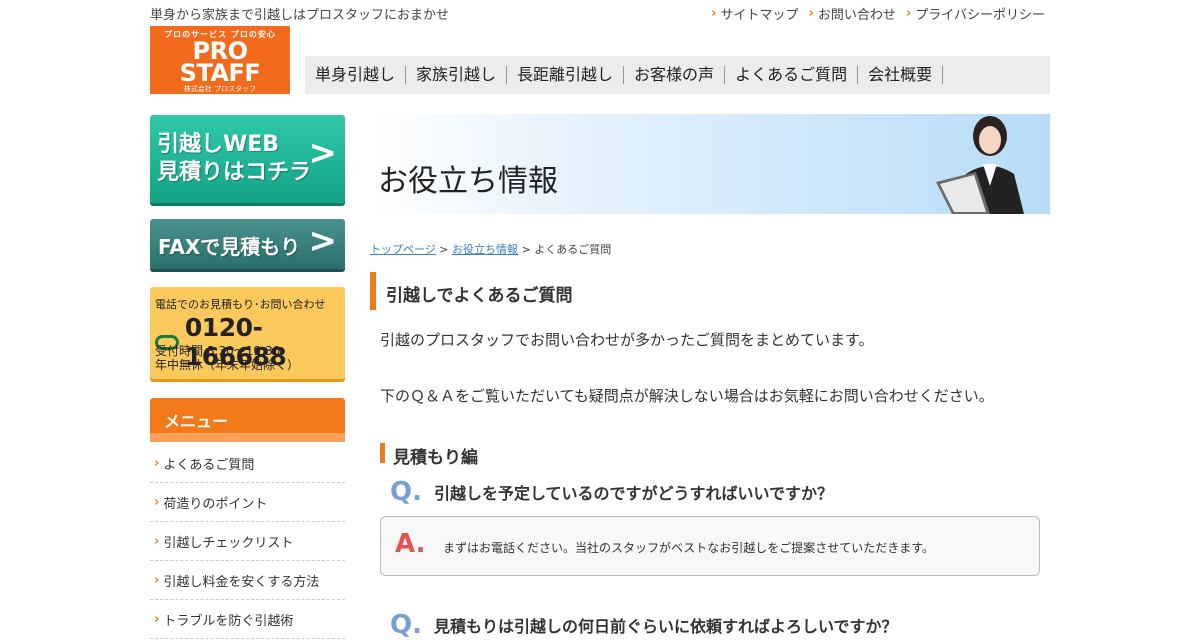  What do you see at coordinates (856, 15) in the screenshot?
I see `contact-label: お問い合わせ` at bounding box center [856, 15].